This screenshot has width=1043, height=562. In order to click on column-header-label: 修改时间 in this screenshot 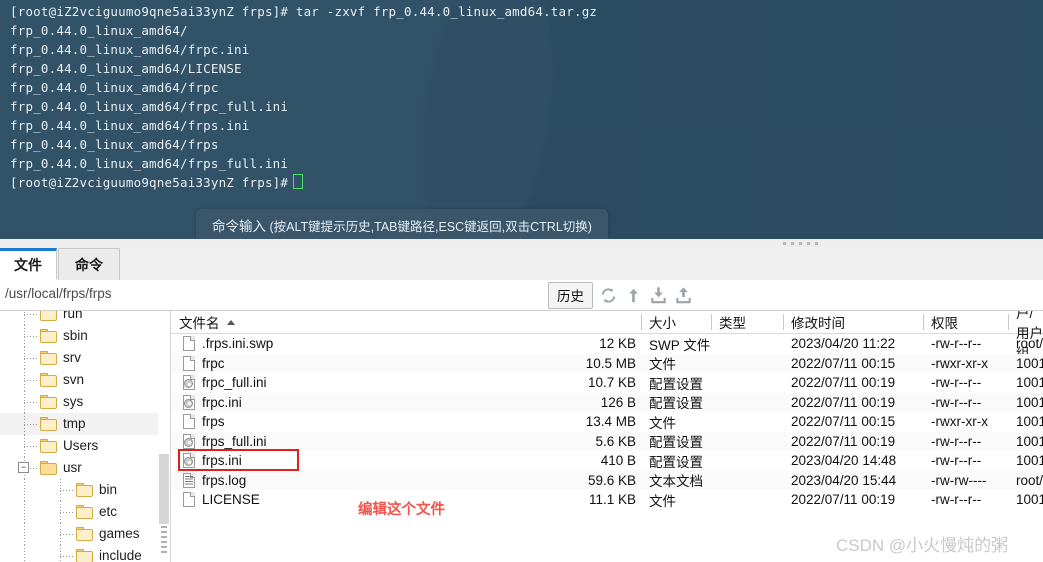, I will do `click(818, 323)`.